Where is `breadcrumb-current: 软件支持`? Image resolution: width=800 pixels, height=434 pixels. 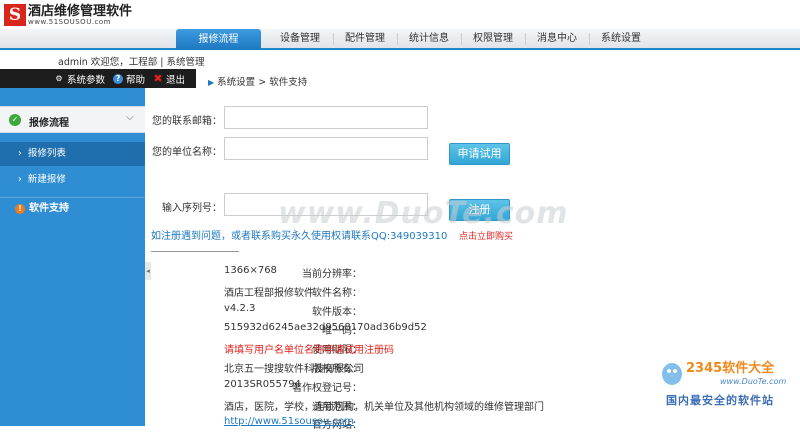
breadcrumb-current: 软件支持 is located at coordinates (288, 82).